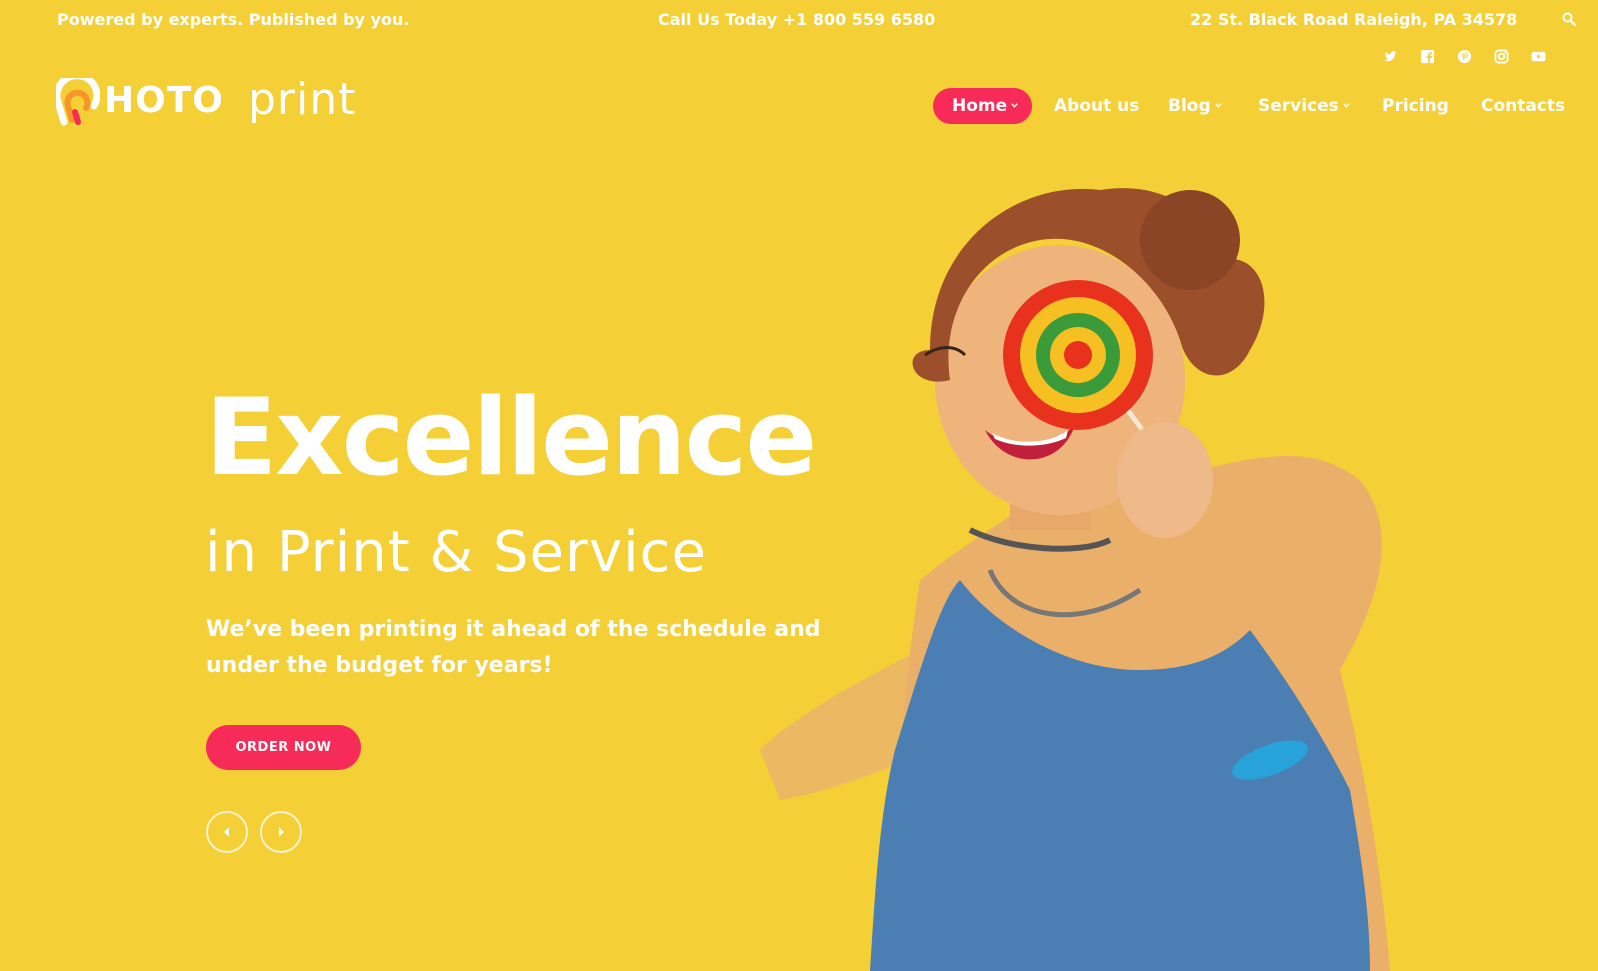 Image resolution: width=1598 pixels, height=971 pixels. I want to click on logo-bold-text: HOTO, so click(164, 100).